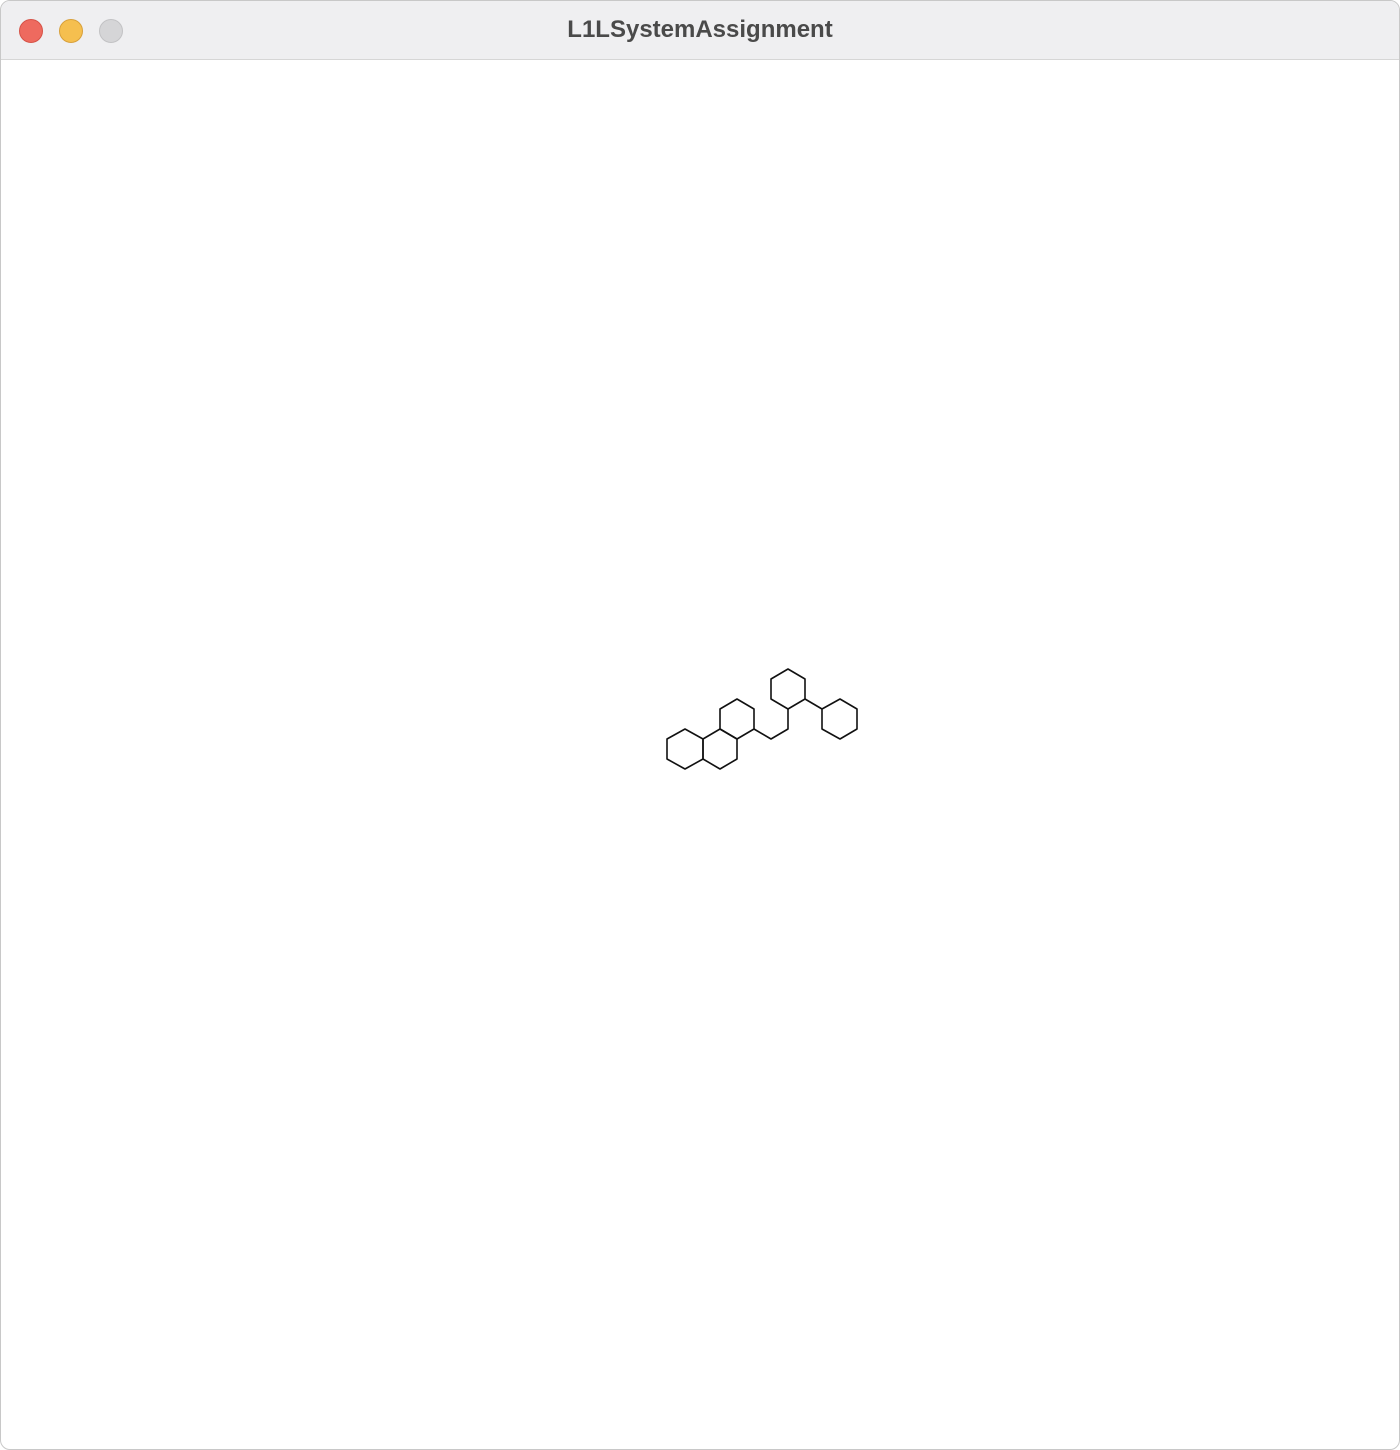  I want to click on lsystem-canvas, so click(762, 719).